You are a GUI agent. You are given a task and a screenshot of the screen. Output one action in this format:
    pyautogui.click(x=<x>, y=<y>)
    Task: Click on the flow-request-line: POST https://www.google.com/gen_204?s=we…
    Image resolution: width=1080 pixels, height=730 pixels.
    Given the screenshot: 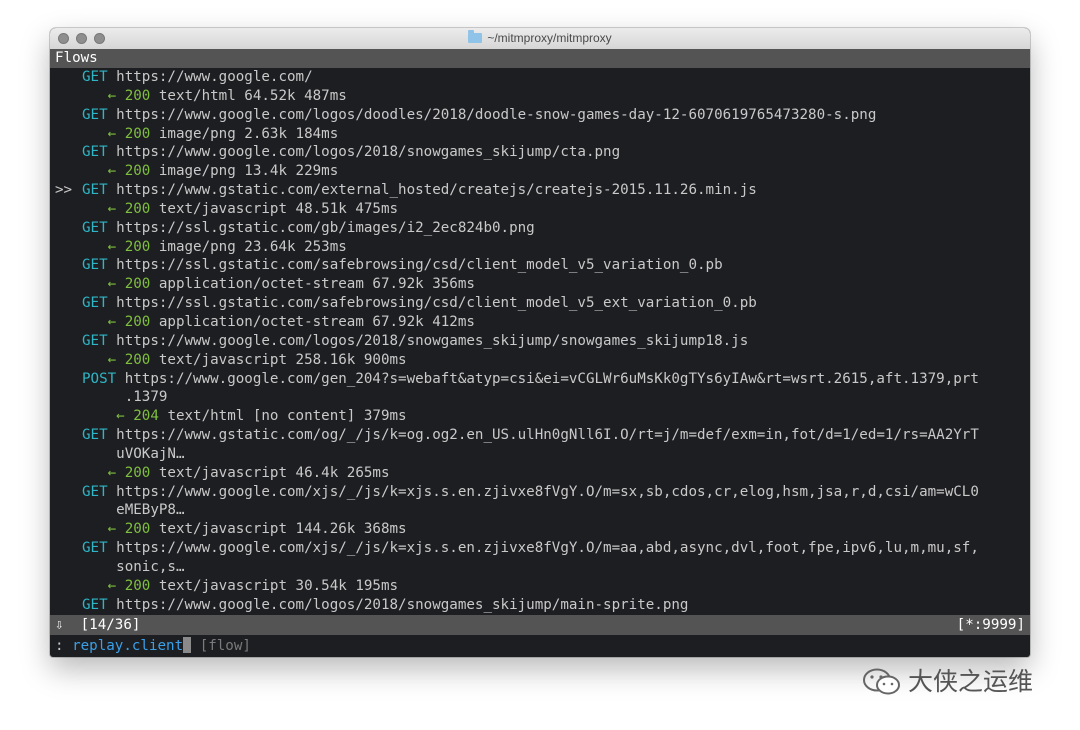 What is the action you would take?
    pyautogui.click(x=540, y=379)
    